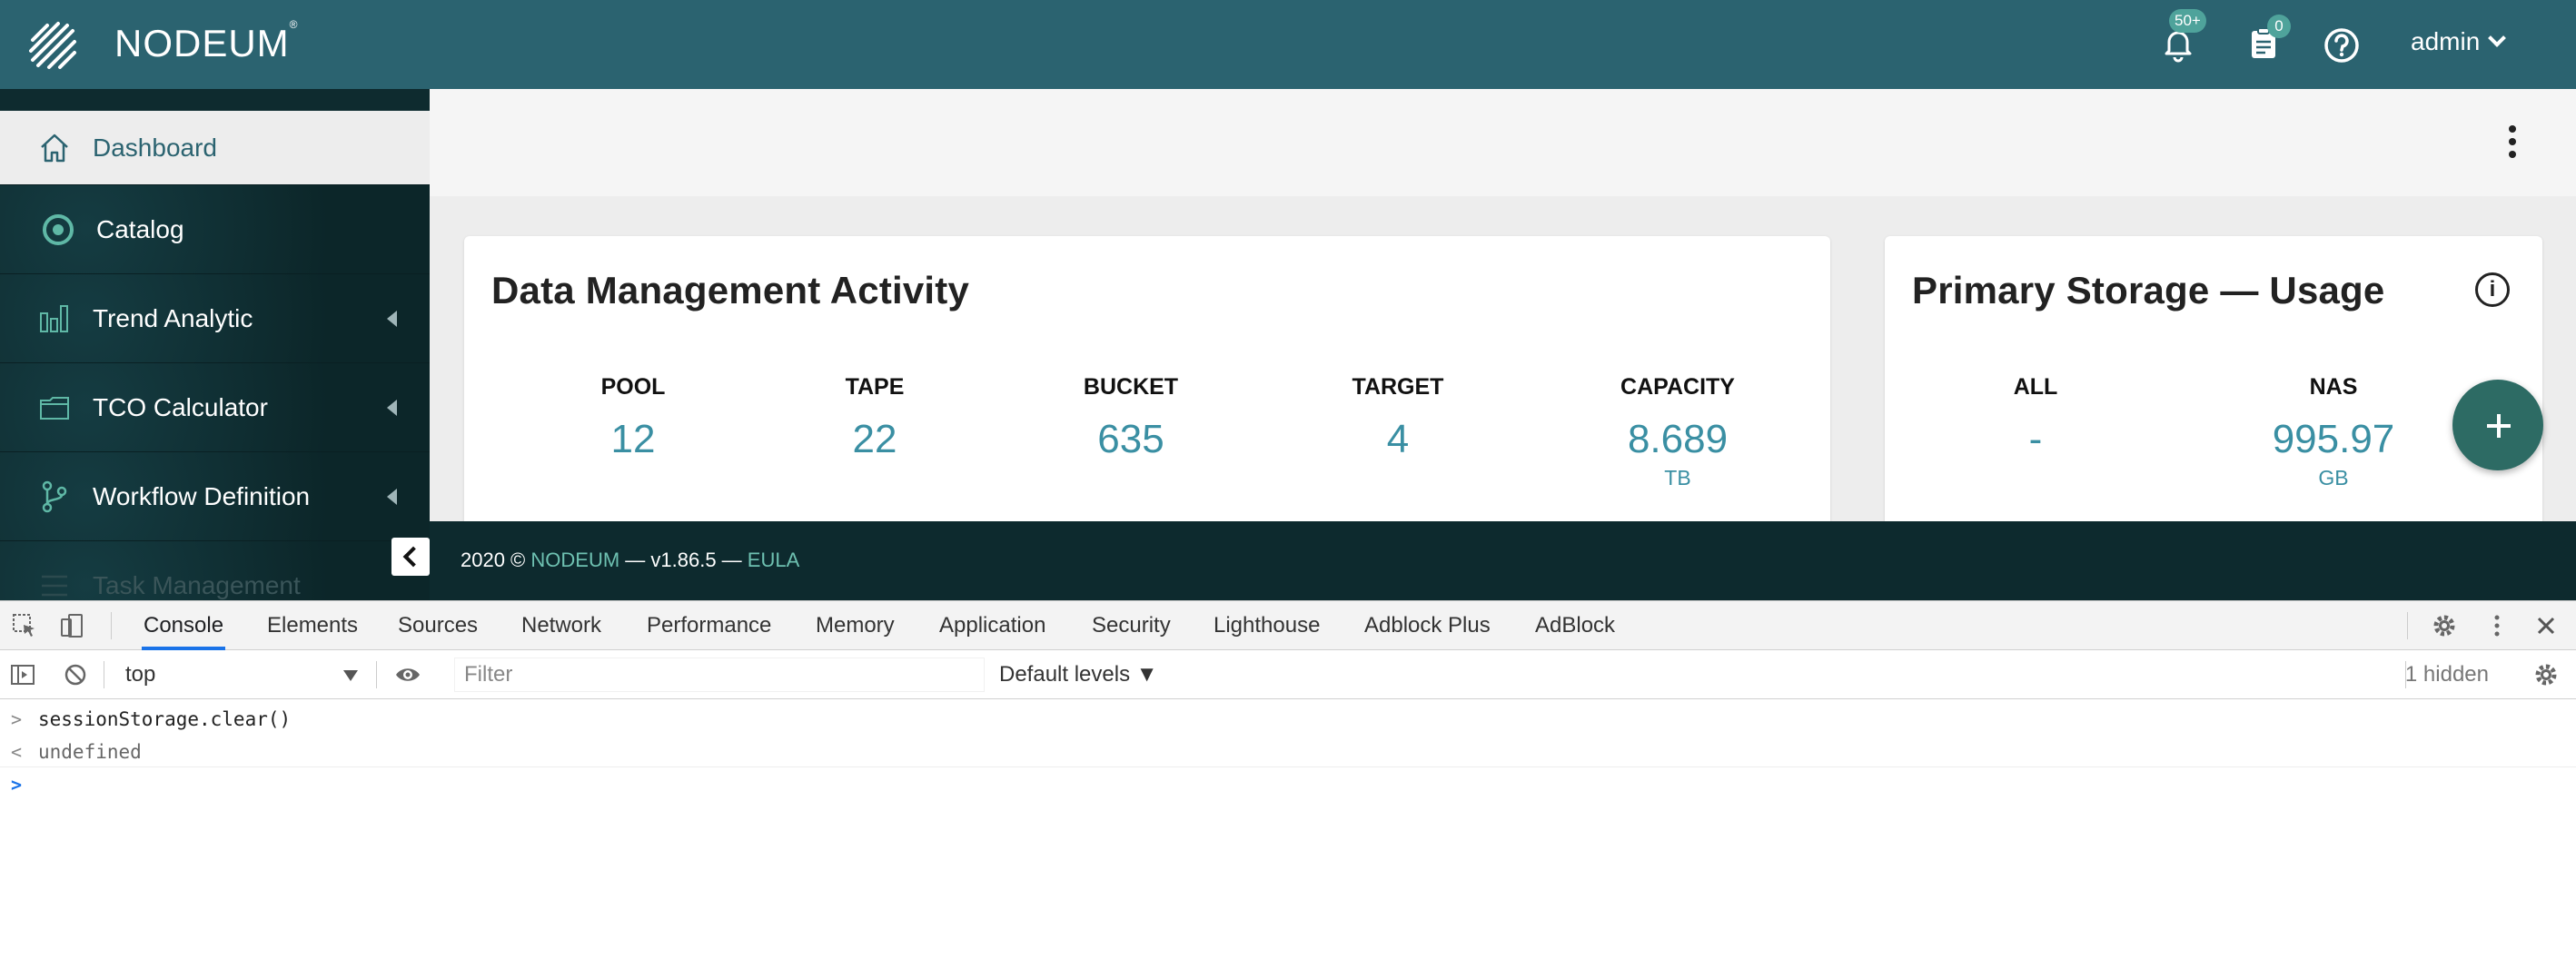  Describe the element at coordinates (58, 229) in the screenshot. I see `target-icon` at that location.